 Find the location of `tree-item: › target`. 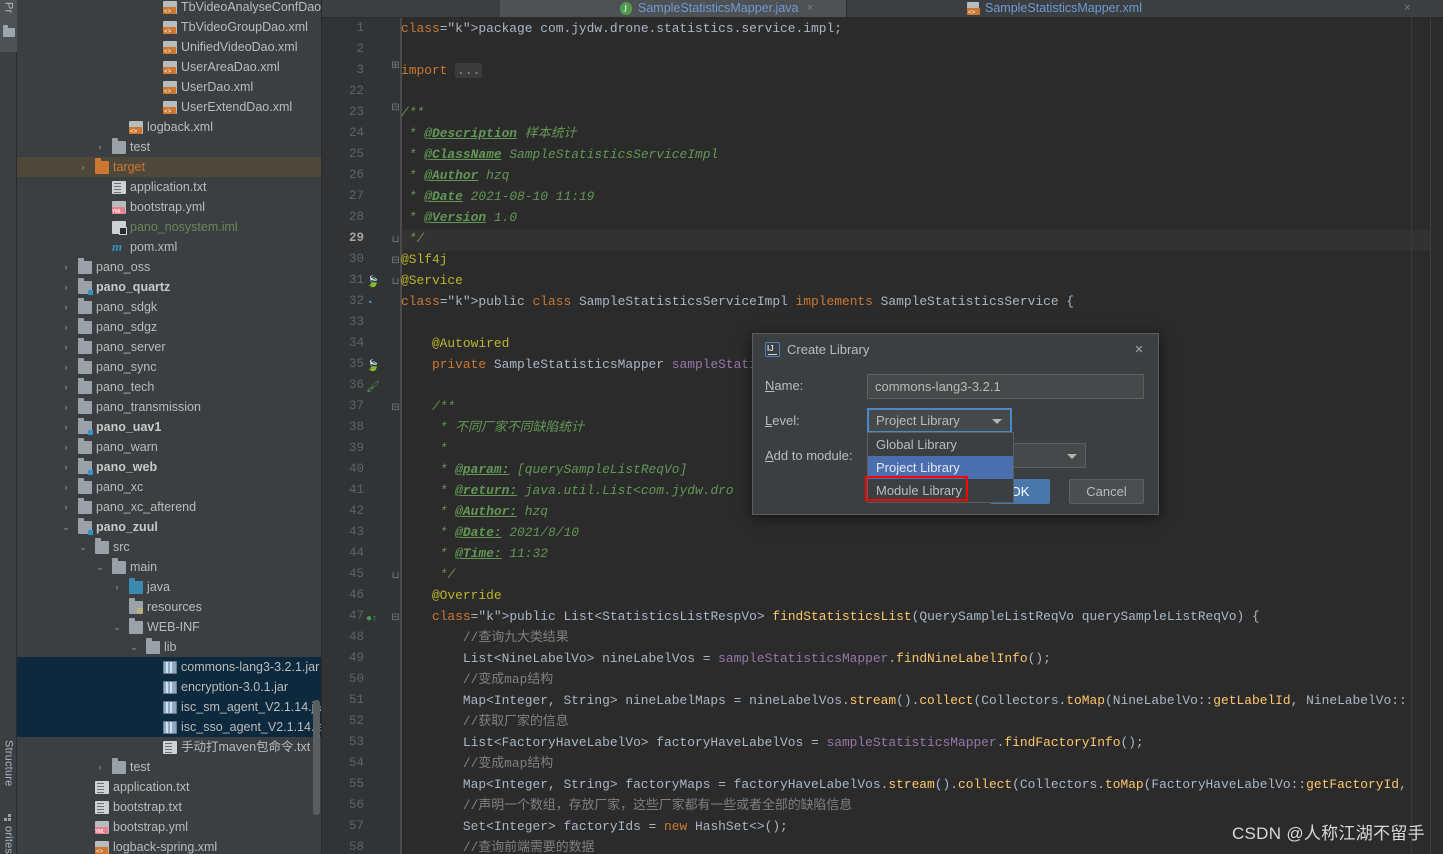

tree-item: › target is located at coordinates (169, 167).